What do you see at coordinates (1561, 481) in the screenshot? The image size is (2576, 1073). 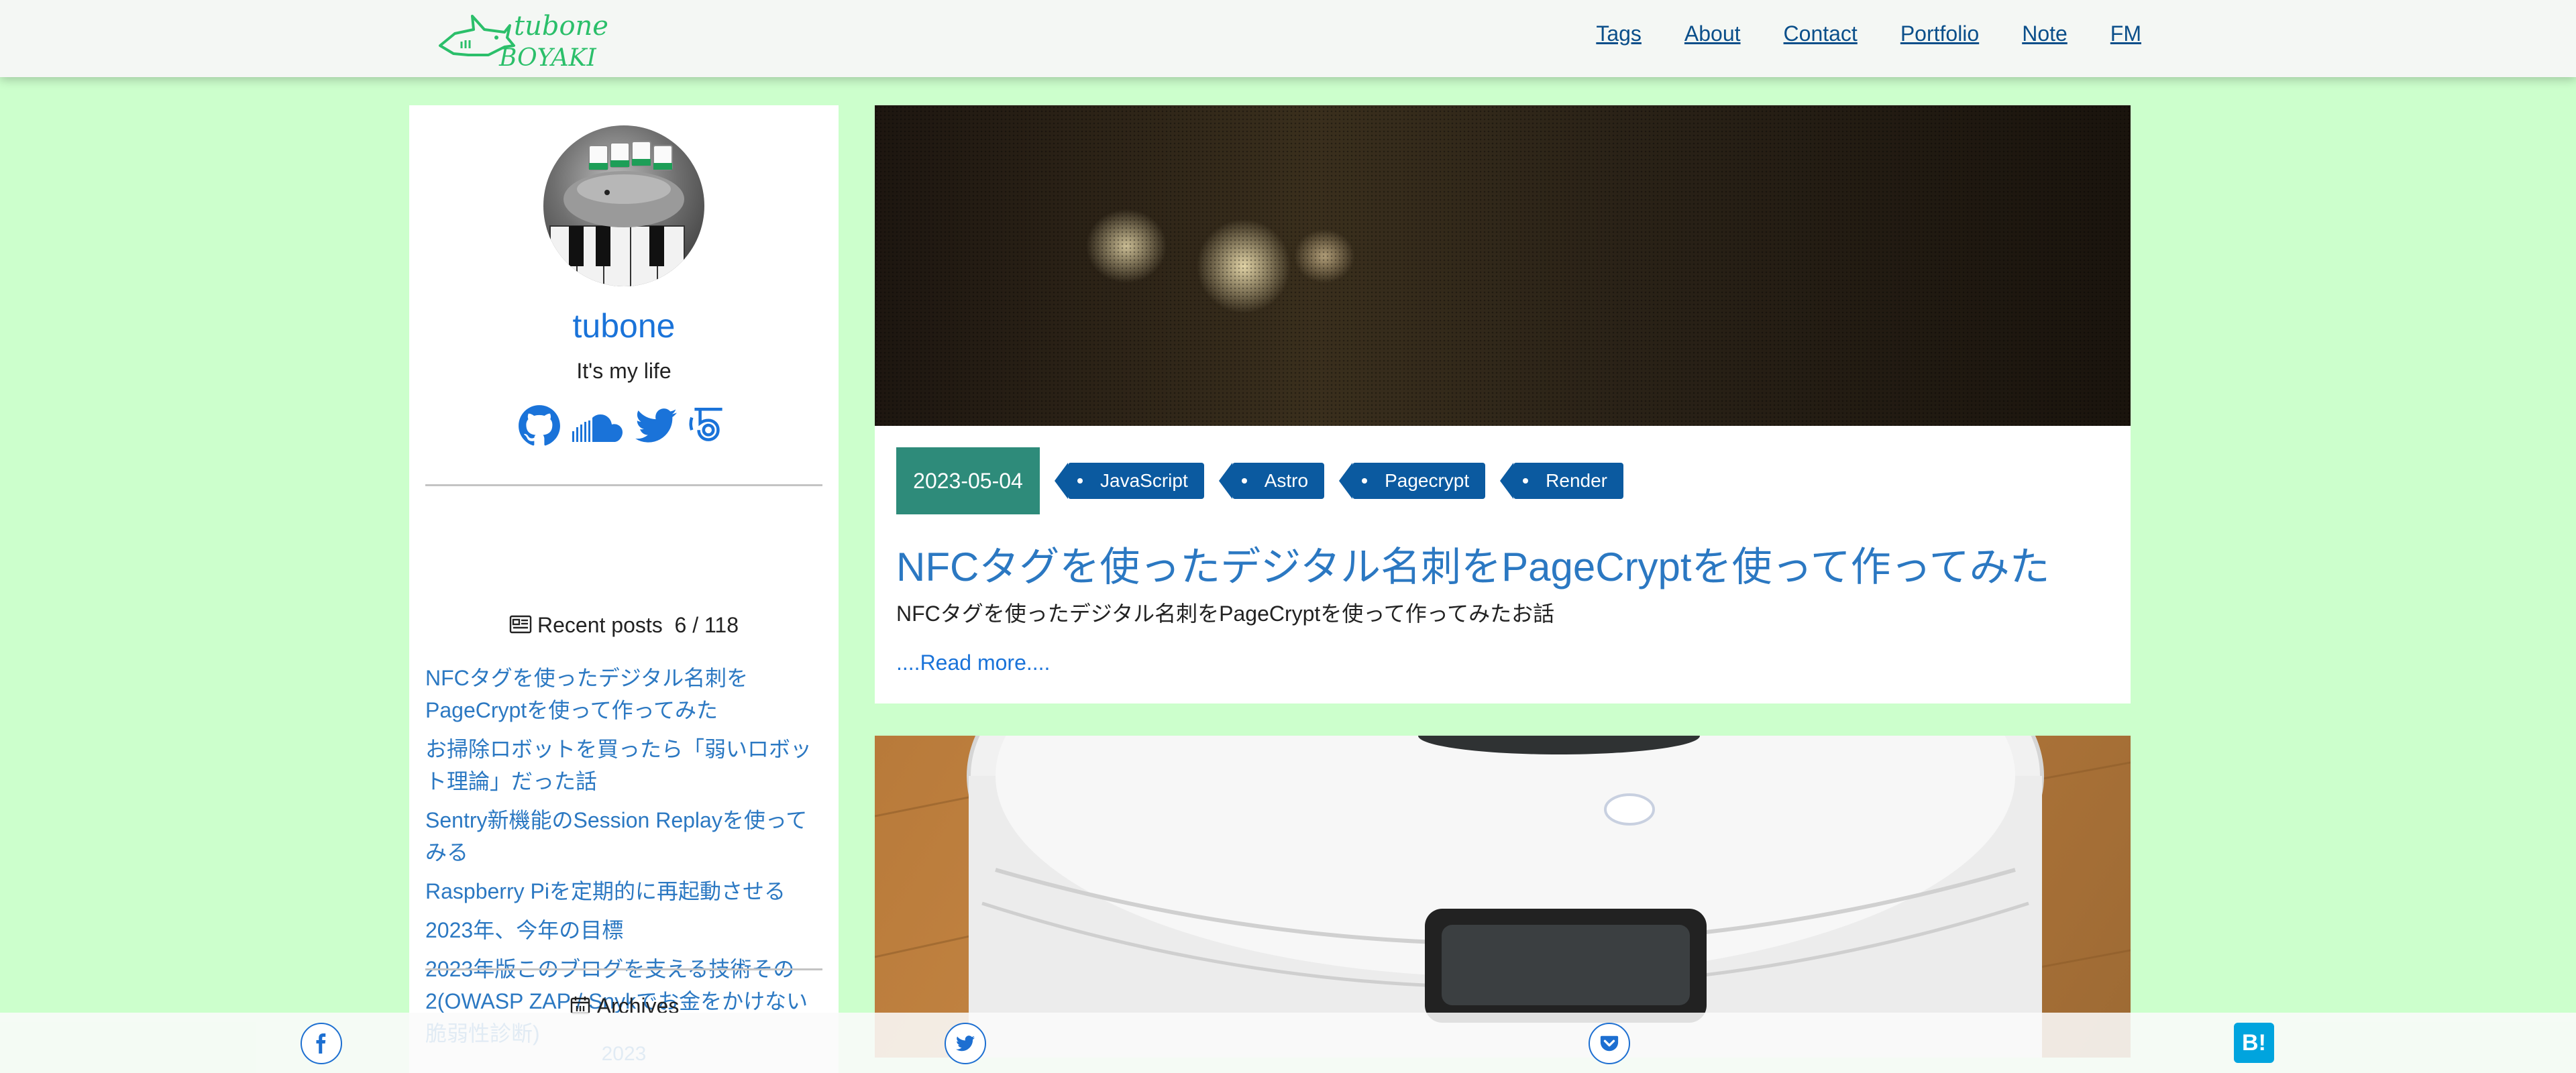 I see `tag-render: Render` at bounding box center [1561, 481].